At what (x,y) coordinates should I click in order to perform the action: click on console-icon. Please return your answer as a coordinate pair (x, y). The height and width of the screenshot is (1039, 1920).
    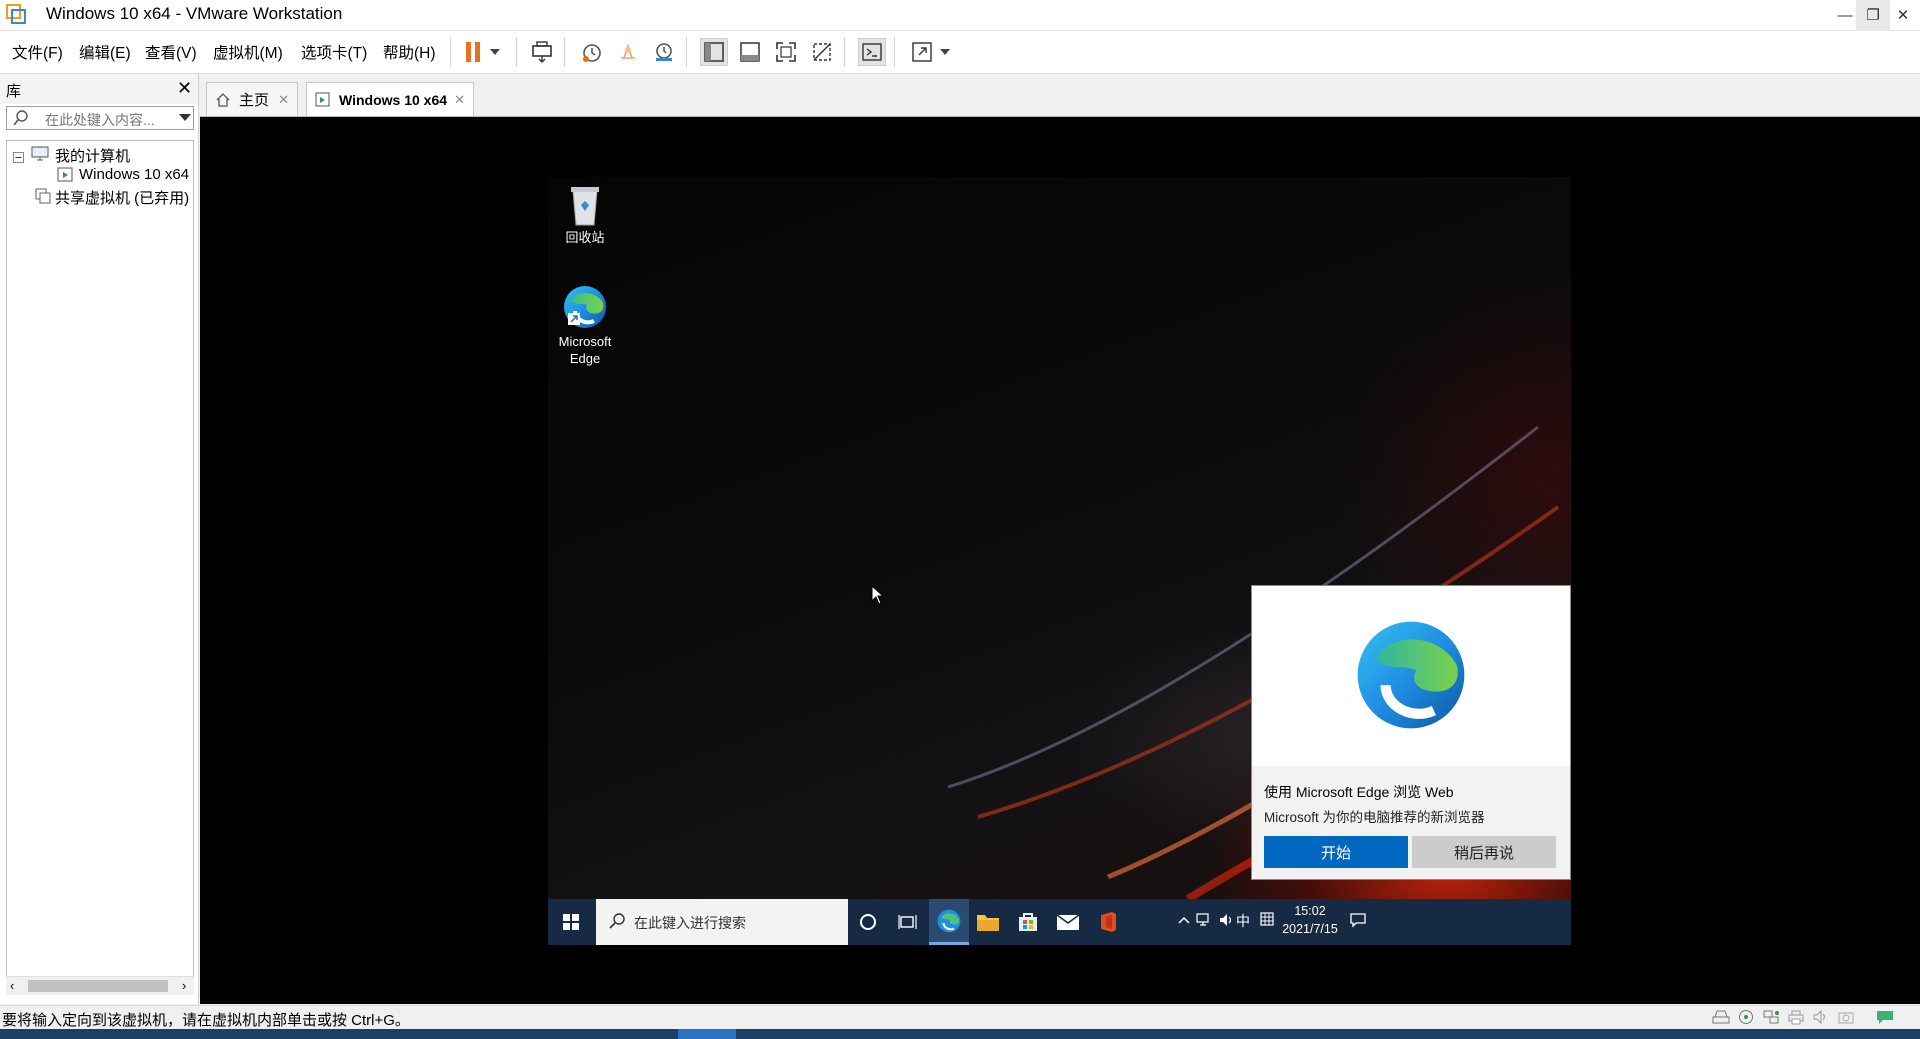
    Looking at the image, I should click on (872, 52).